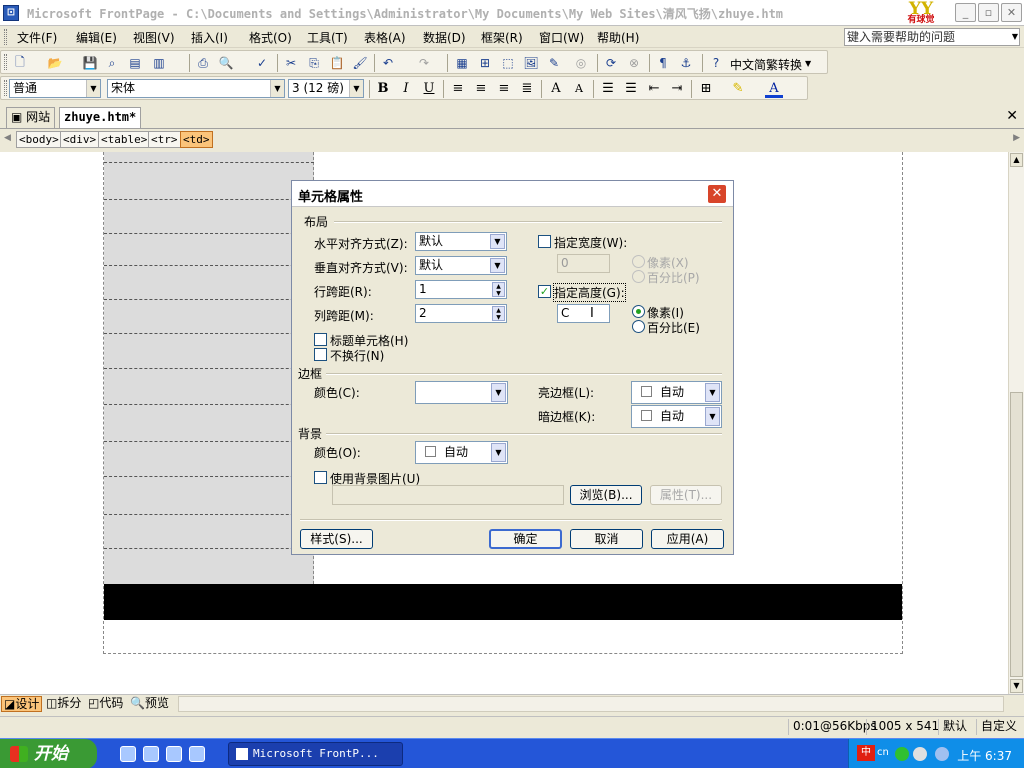 This screenshot has width=1024, height=768. I want to click on menu-tools: 工具(T), so click(327, 37).